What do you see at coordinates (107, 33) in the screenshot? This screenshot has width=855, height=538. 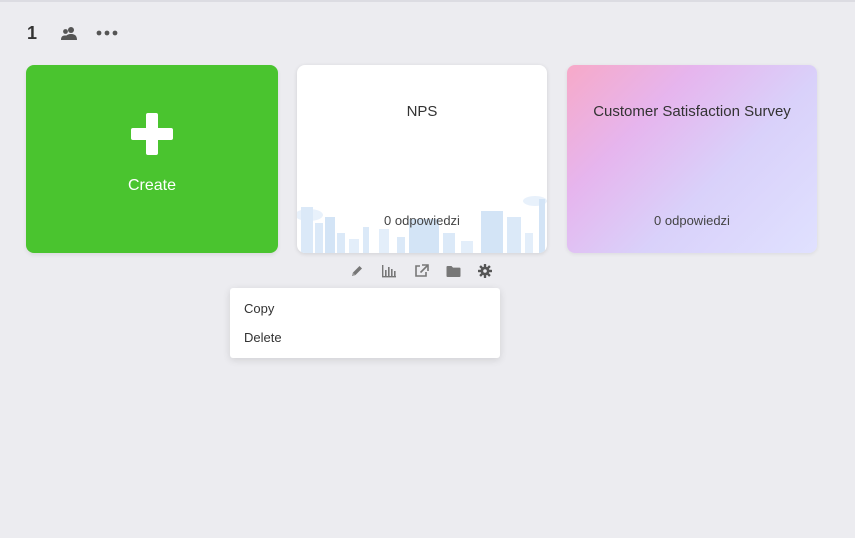 I see `more-horizontal-icon` at bounding box center [107, 33].